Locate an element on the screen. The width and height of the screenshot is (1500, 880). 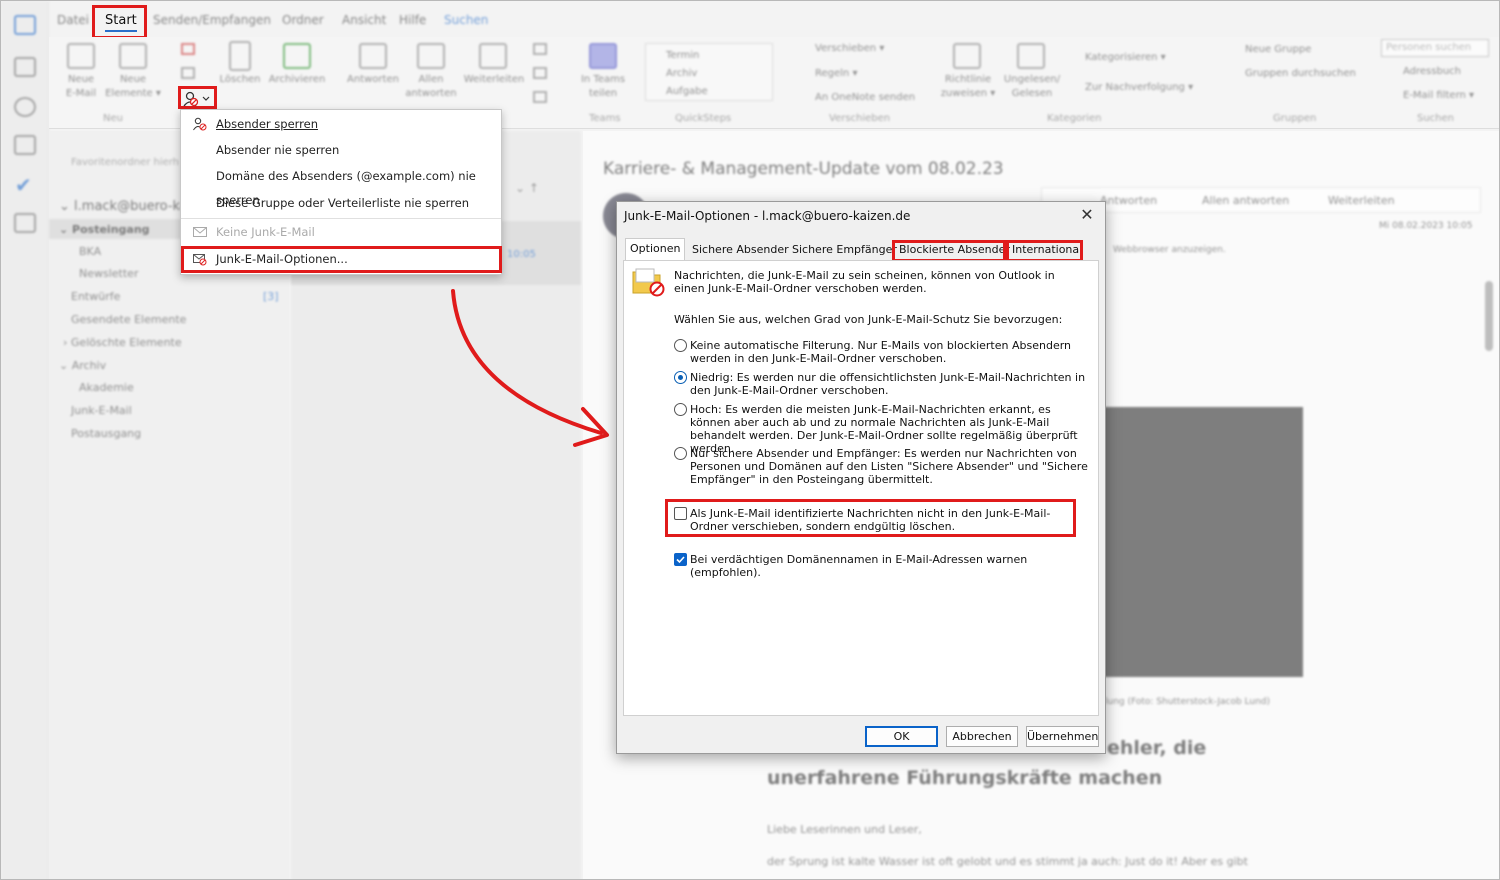
mail-icon is located at coordinates (200, 232).